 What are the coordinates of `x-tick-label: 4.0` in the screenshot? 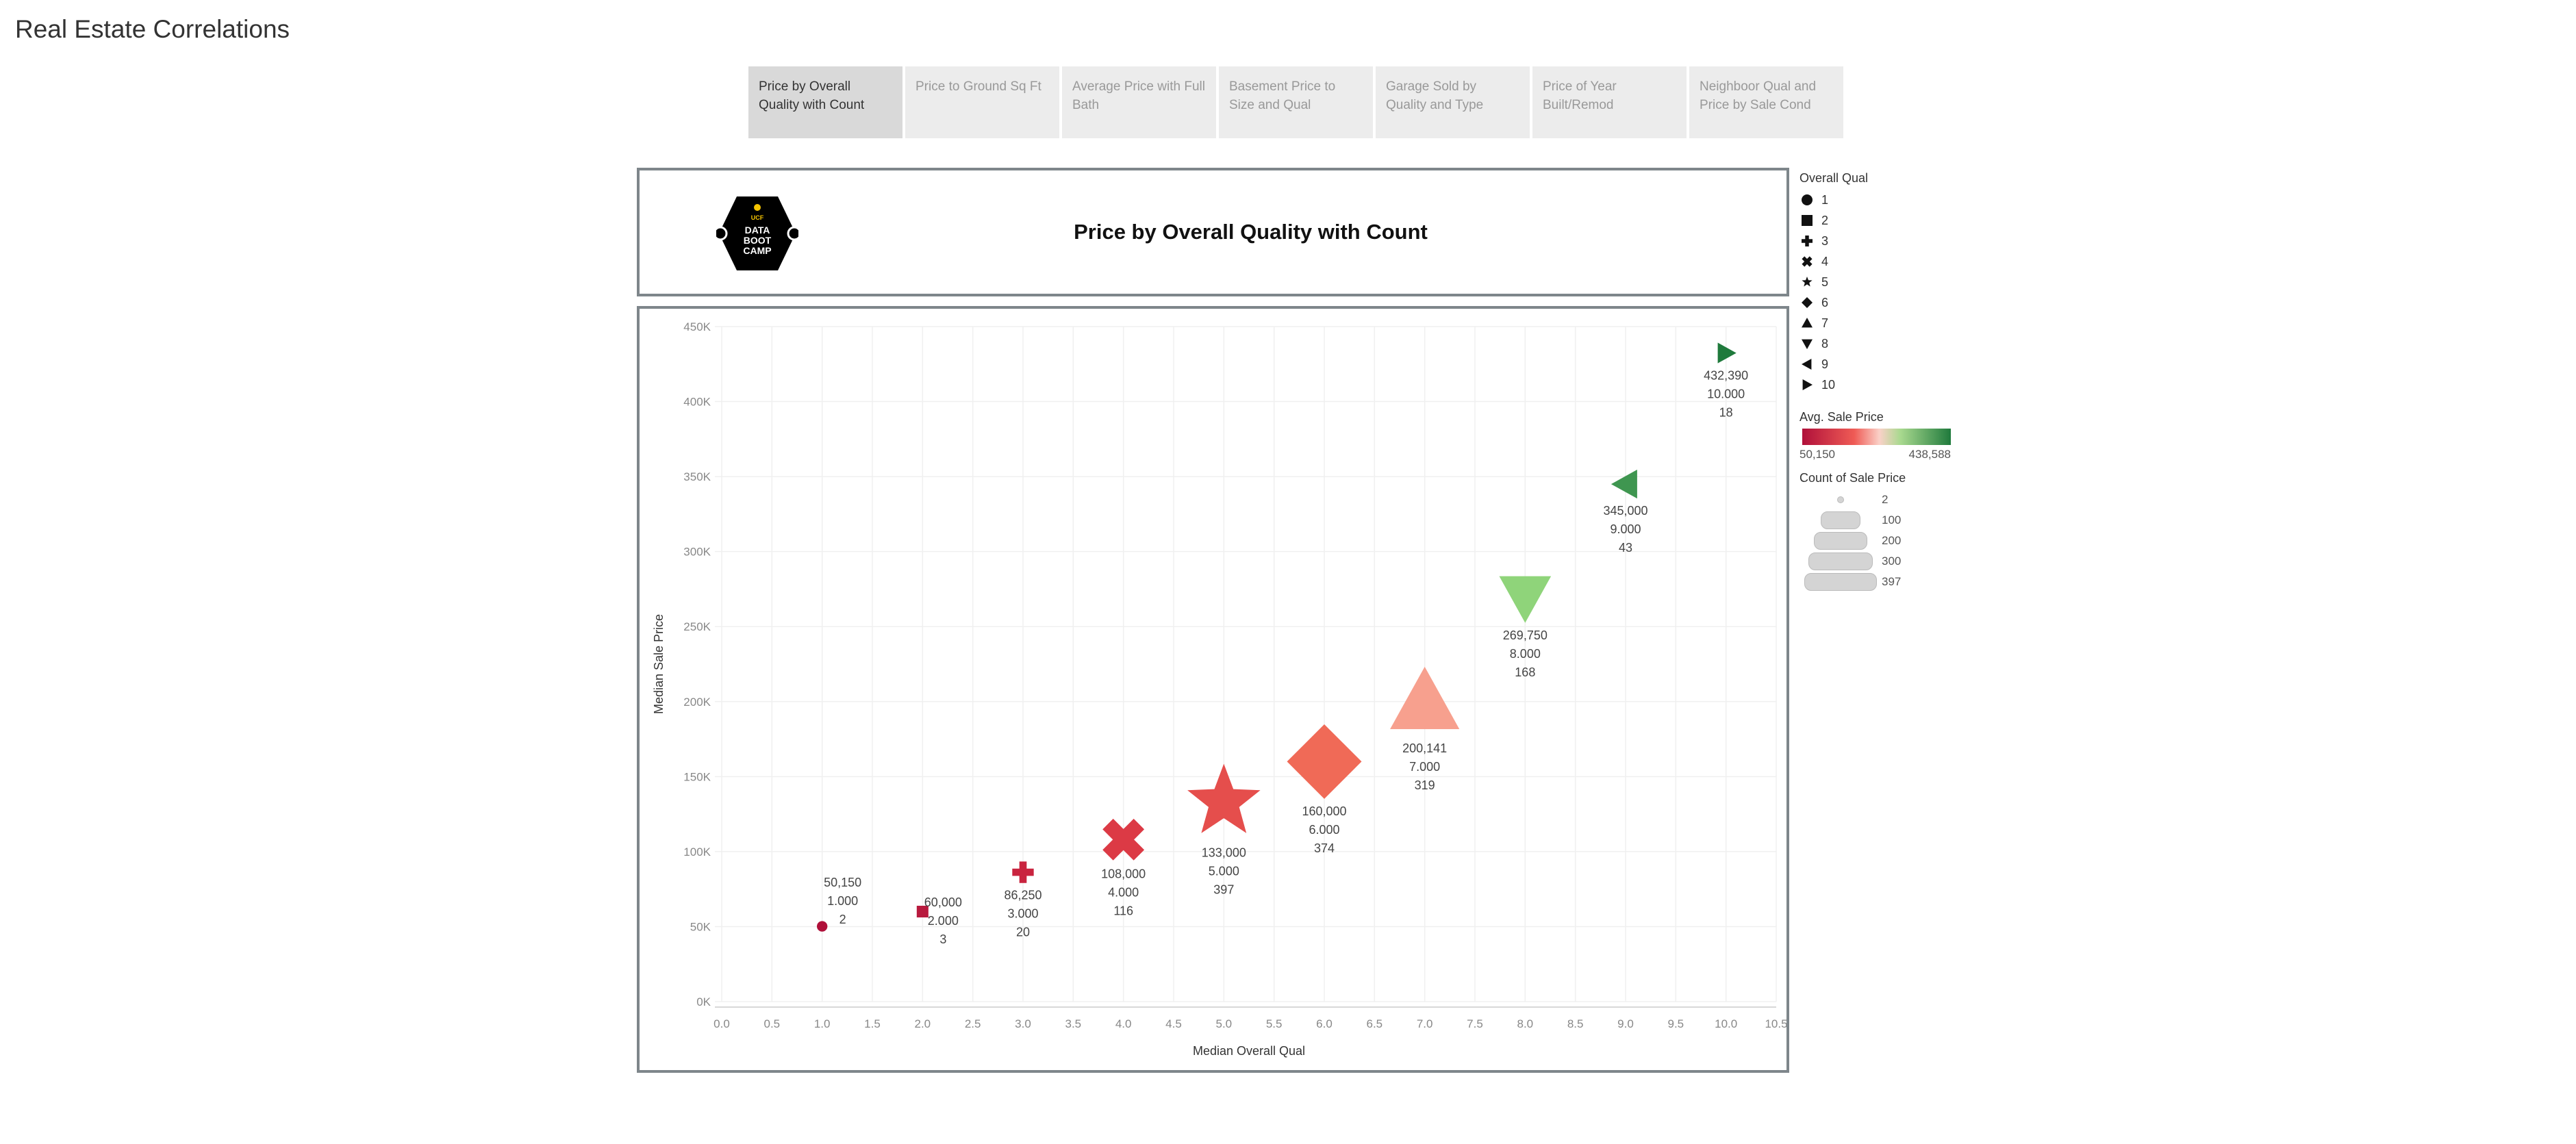 It's located at (1123, 1024).